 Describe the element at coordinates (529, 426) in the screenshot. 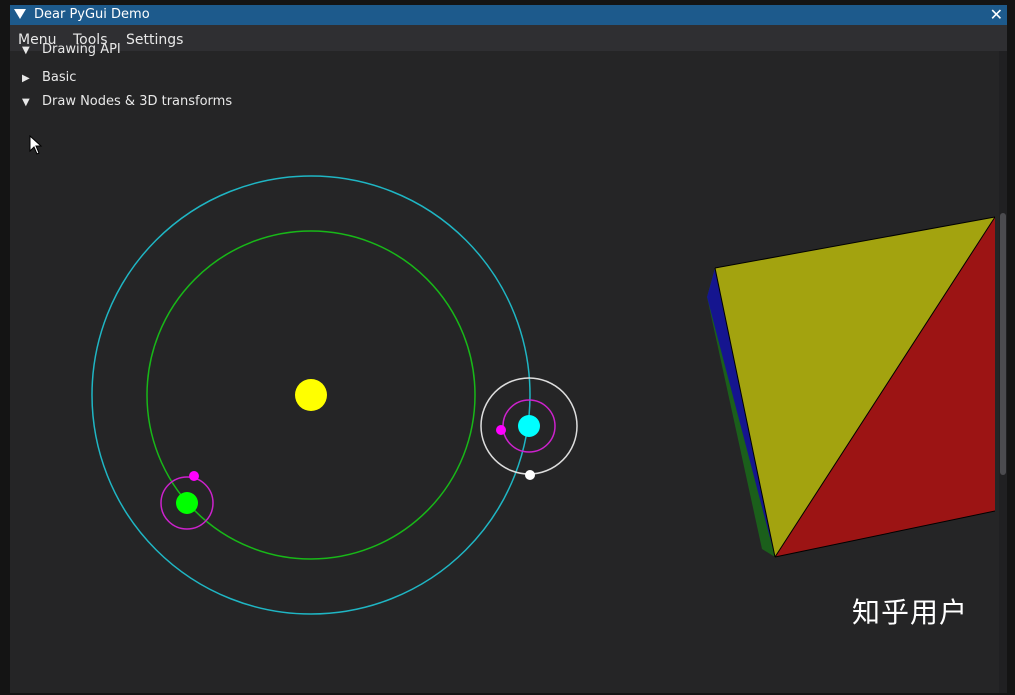

I see `planet2` at that location.